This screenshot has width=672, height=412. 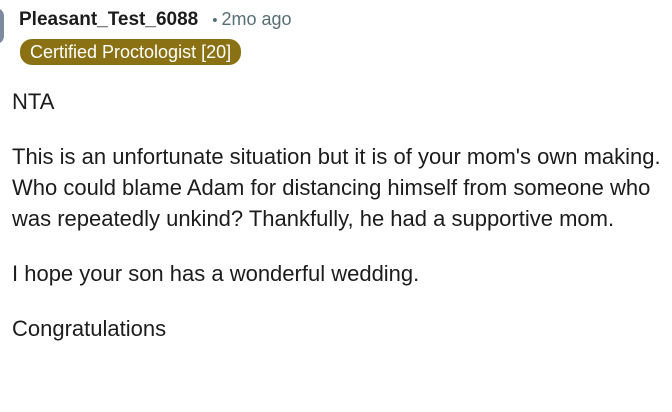 I want to click on comment-meta: Pleasant_Test_6088 • 2mo ago, so click(x=155, y=20).